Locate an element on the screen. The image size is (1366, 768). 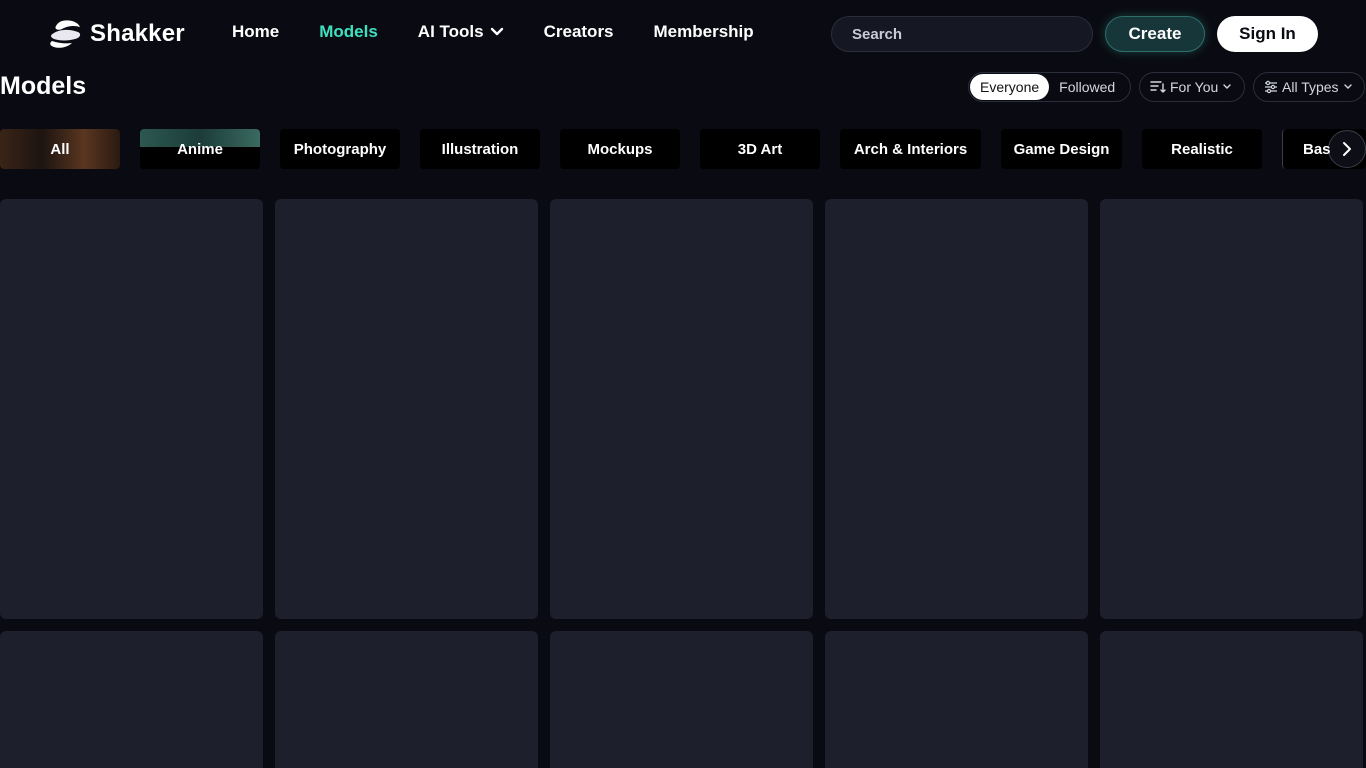
sliders-icon is located at coordinates (1271, 87).